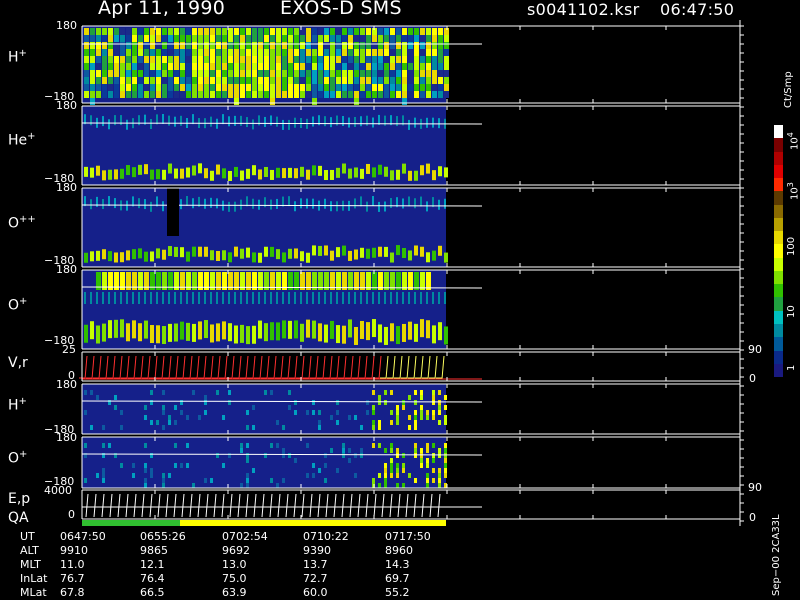 The image size is (800, 600). Describe the element at coordinates (282, 145) in the screenshot. I see `spectrogram-panel` at that location.